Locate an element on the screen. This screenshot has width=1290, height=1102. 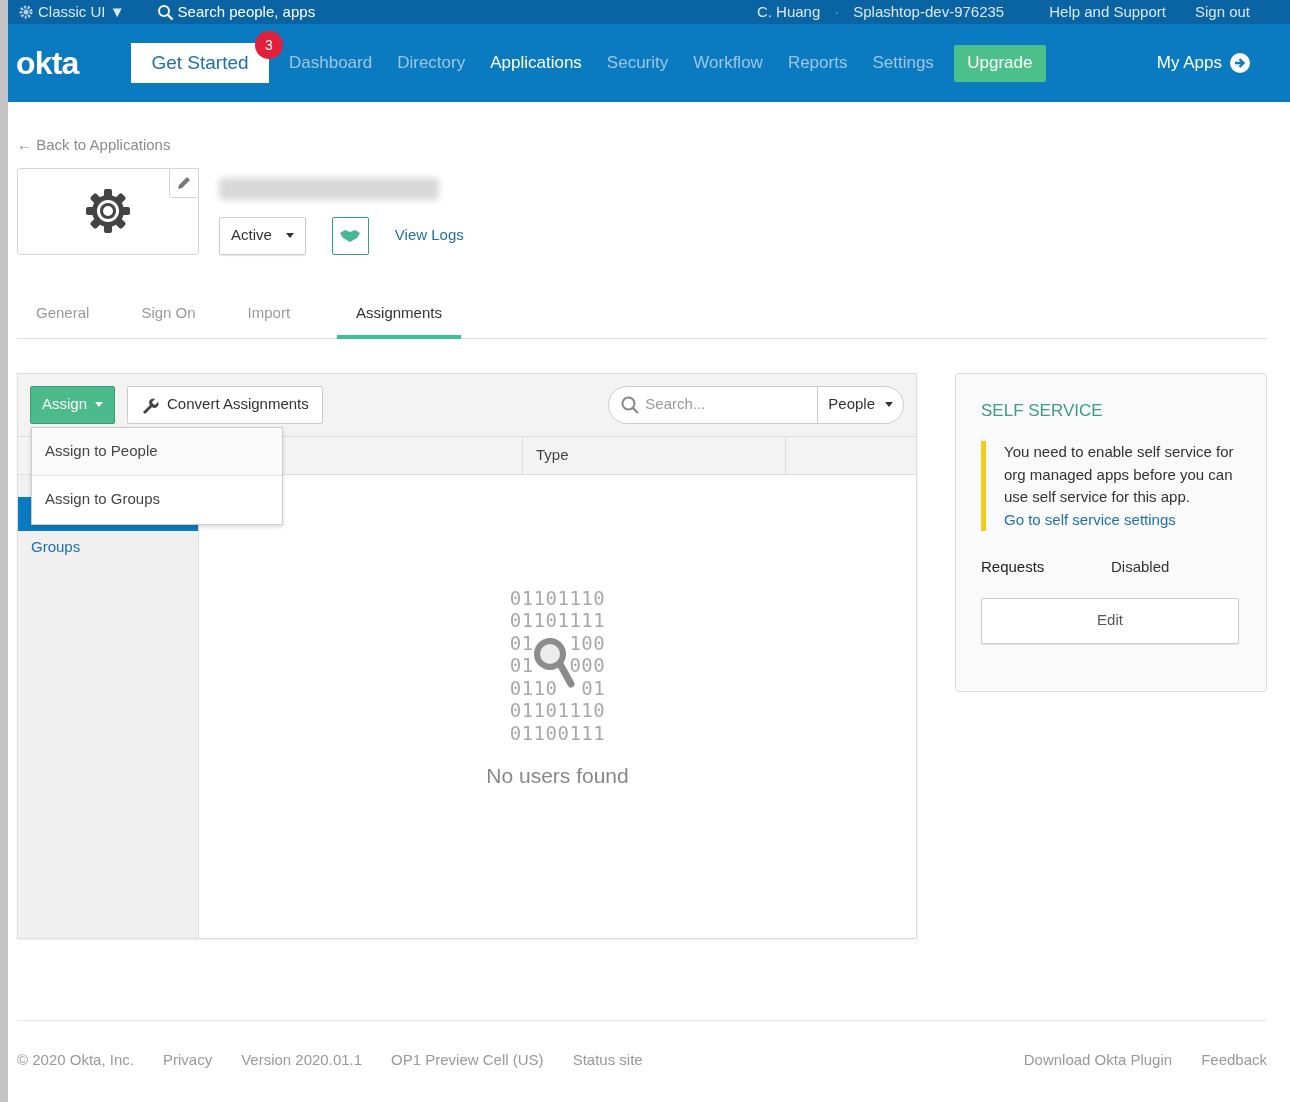
settings-icon is located at coordinates (26, 12).